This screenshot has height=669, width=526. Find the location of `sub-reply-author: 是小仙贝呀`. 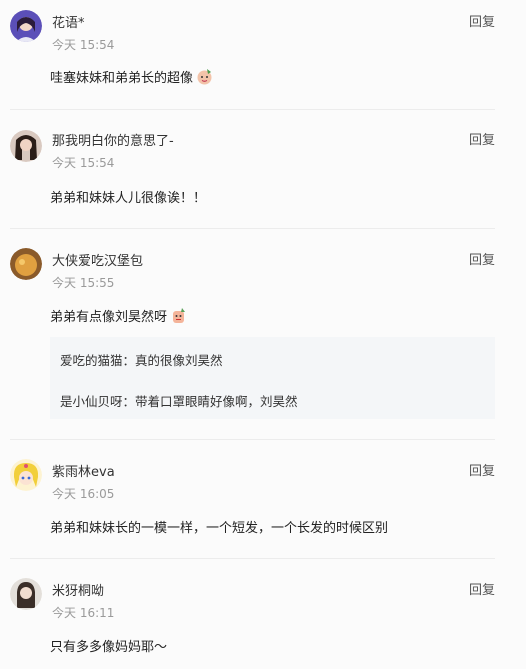

sub-reply-author: 是小仙贝呀 is located at coordinates (91, 401).